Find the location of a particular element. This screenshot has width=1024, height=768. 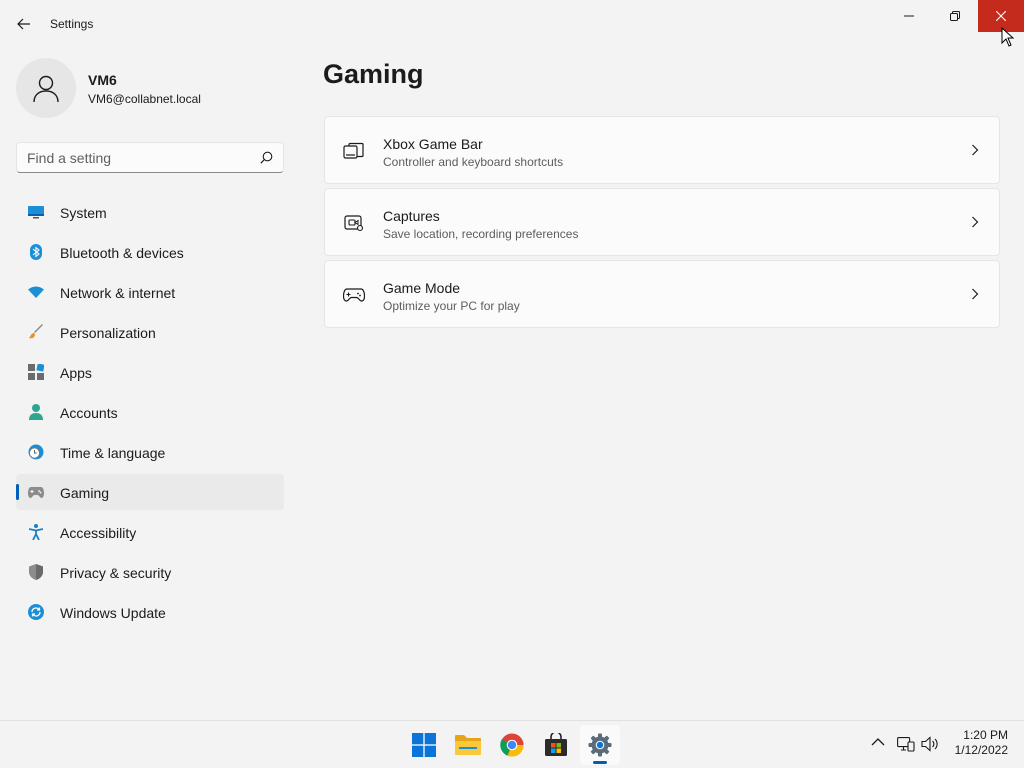

accessibility-icon is located at coordinates (36, 532).